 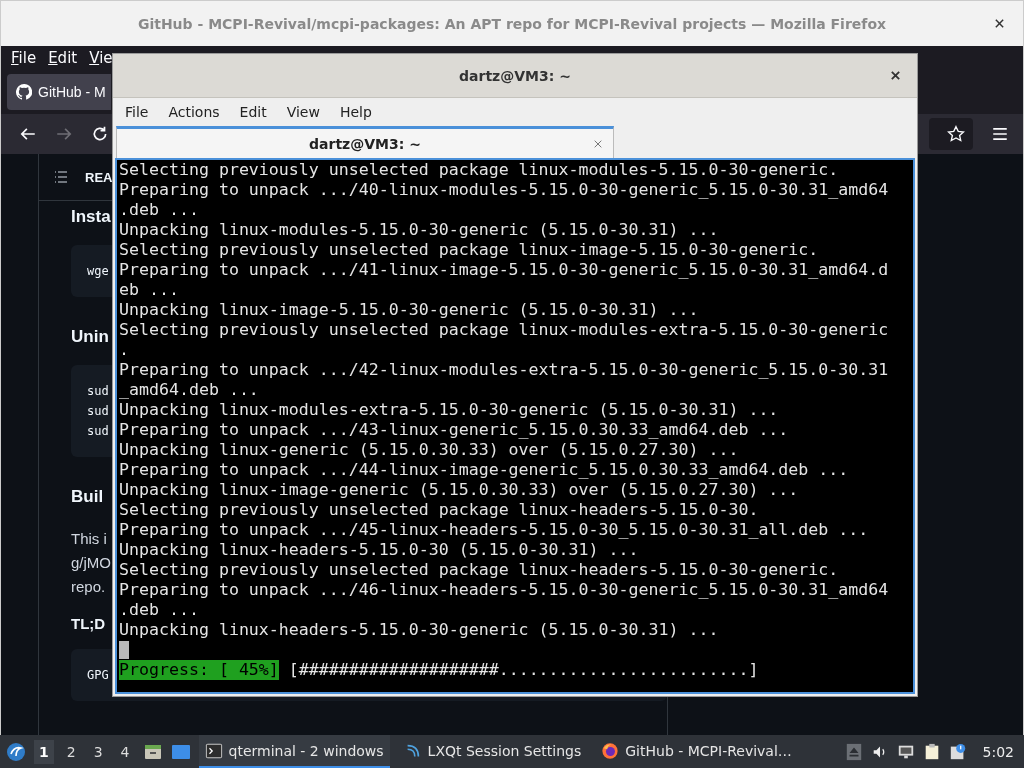 What do you see at coordinates (610, 750) in the screenshot?
I see `firefox-icon` at bounding box center [610, 750].